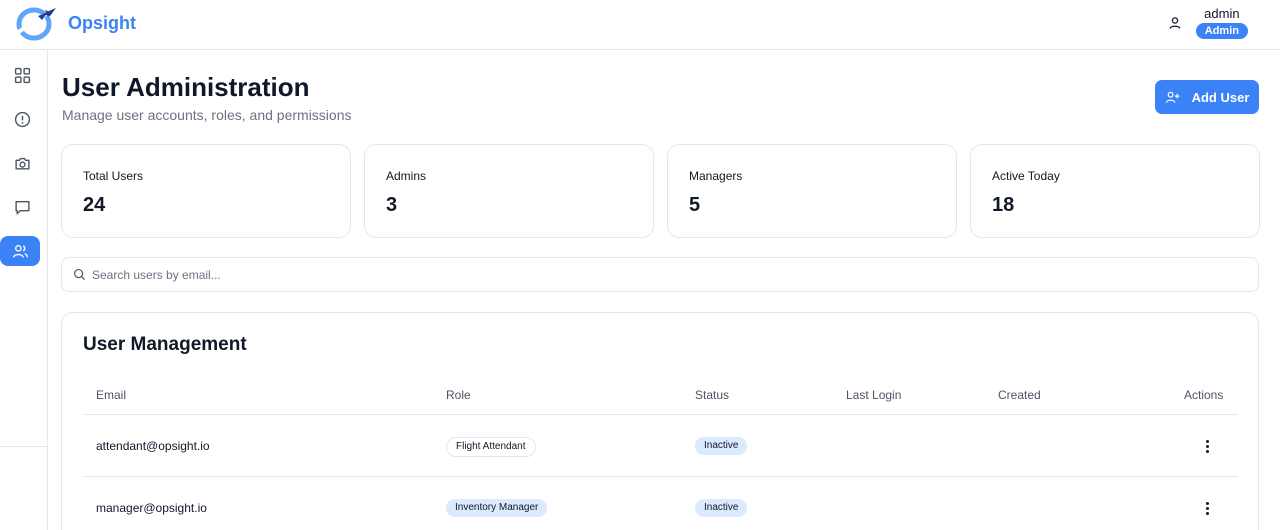  What do you see at coordinates (1175, 23) in the screenshot?
I see `user-icon` at bounding box center [1175, 23].